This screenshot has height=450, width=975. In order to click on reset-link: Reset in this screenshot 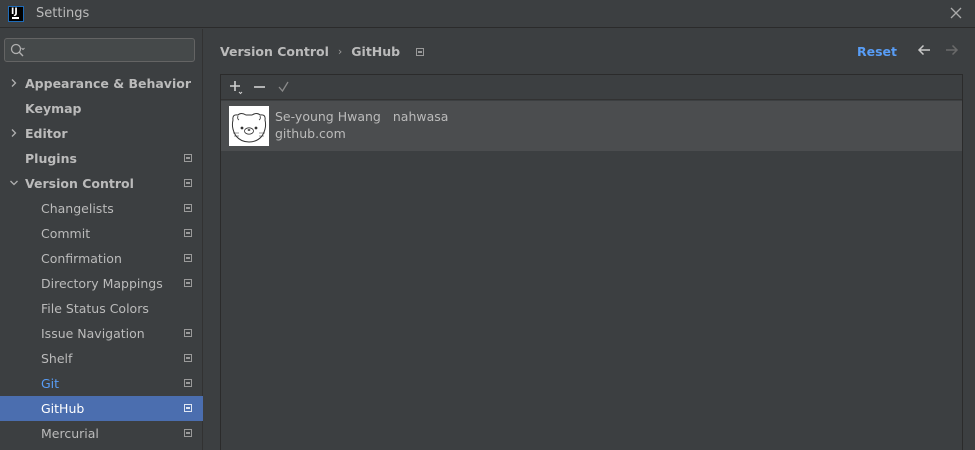, I will do `click(877, 51)`.